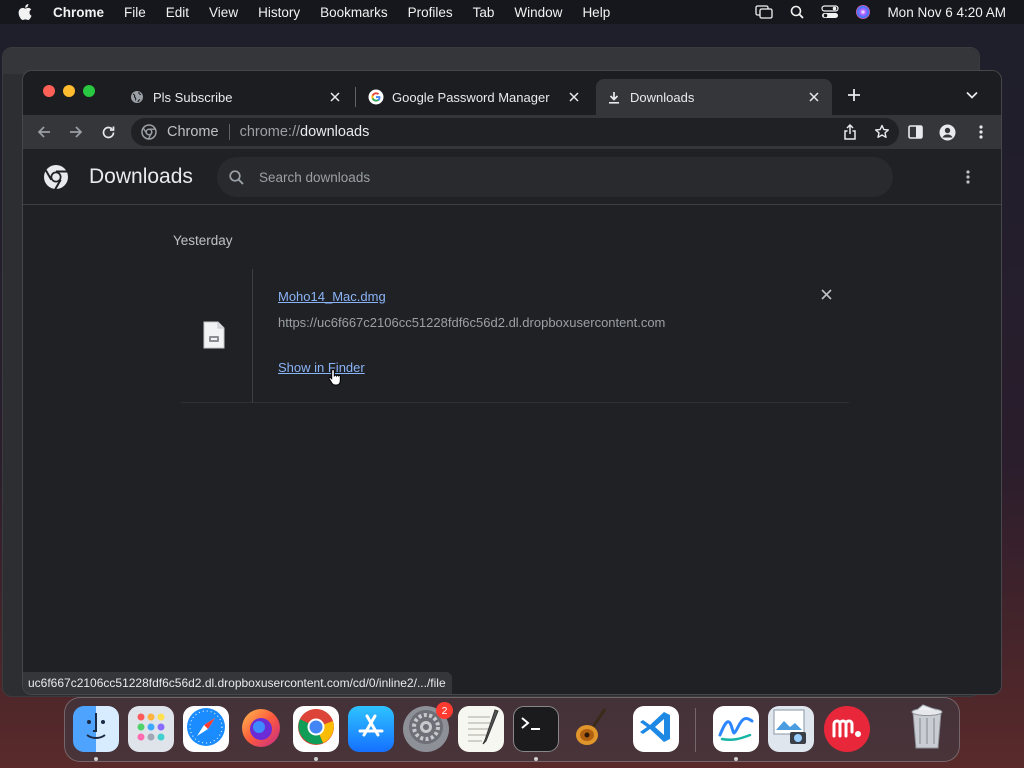 Image resolution: width=1024 pixels, height=768 pixels. What do you see at coordinates (193, 97) in the screenshot?
I see `tab-title: Pls Subscribe` at bounding box center [193, 97].